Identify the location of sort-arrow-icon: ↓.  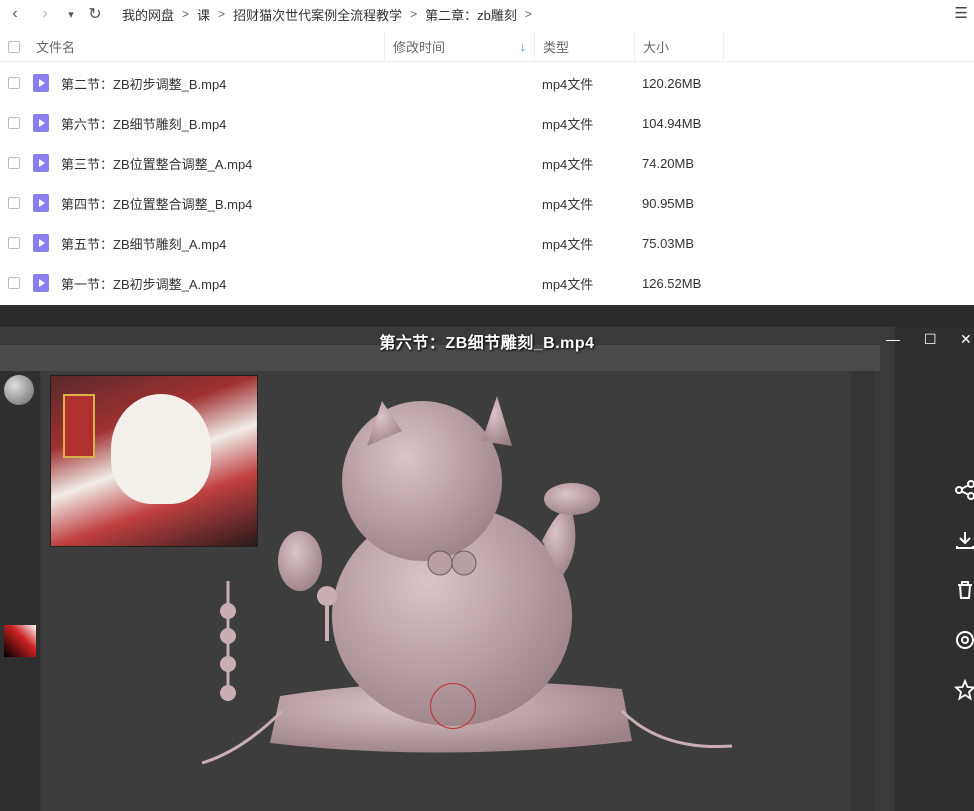
(523, 46).